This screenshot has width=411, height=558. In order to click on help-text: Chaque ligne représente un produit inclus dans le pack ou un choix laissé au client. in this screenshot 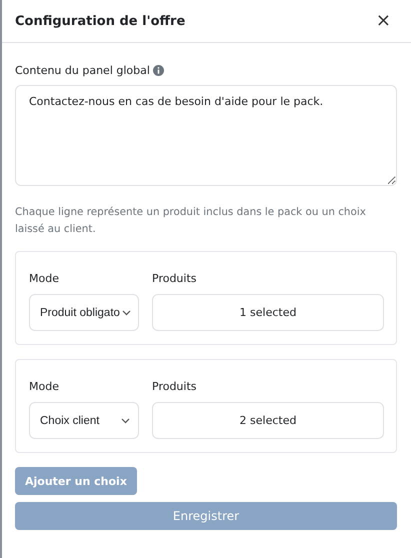, I will do `click(191, 221)`.